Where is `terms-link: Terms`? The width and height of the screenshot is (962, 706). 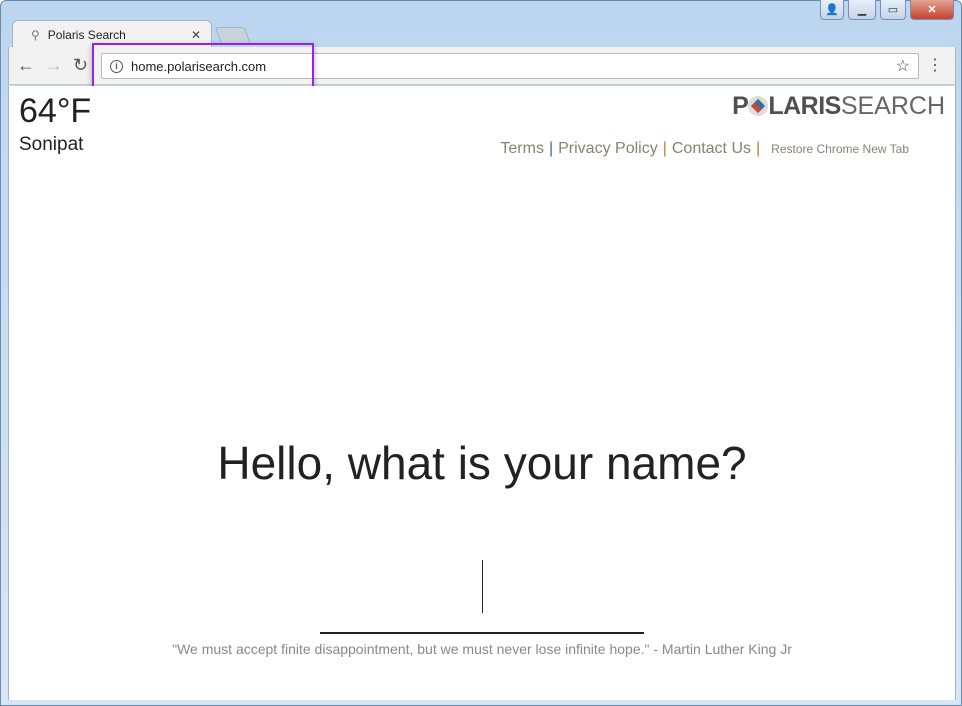
terms-link: Terms is located at coordinates (522, 149).